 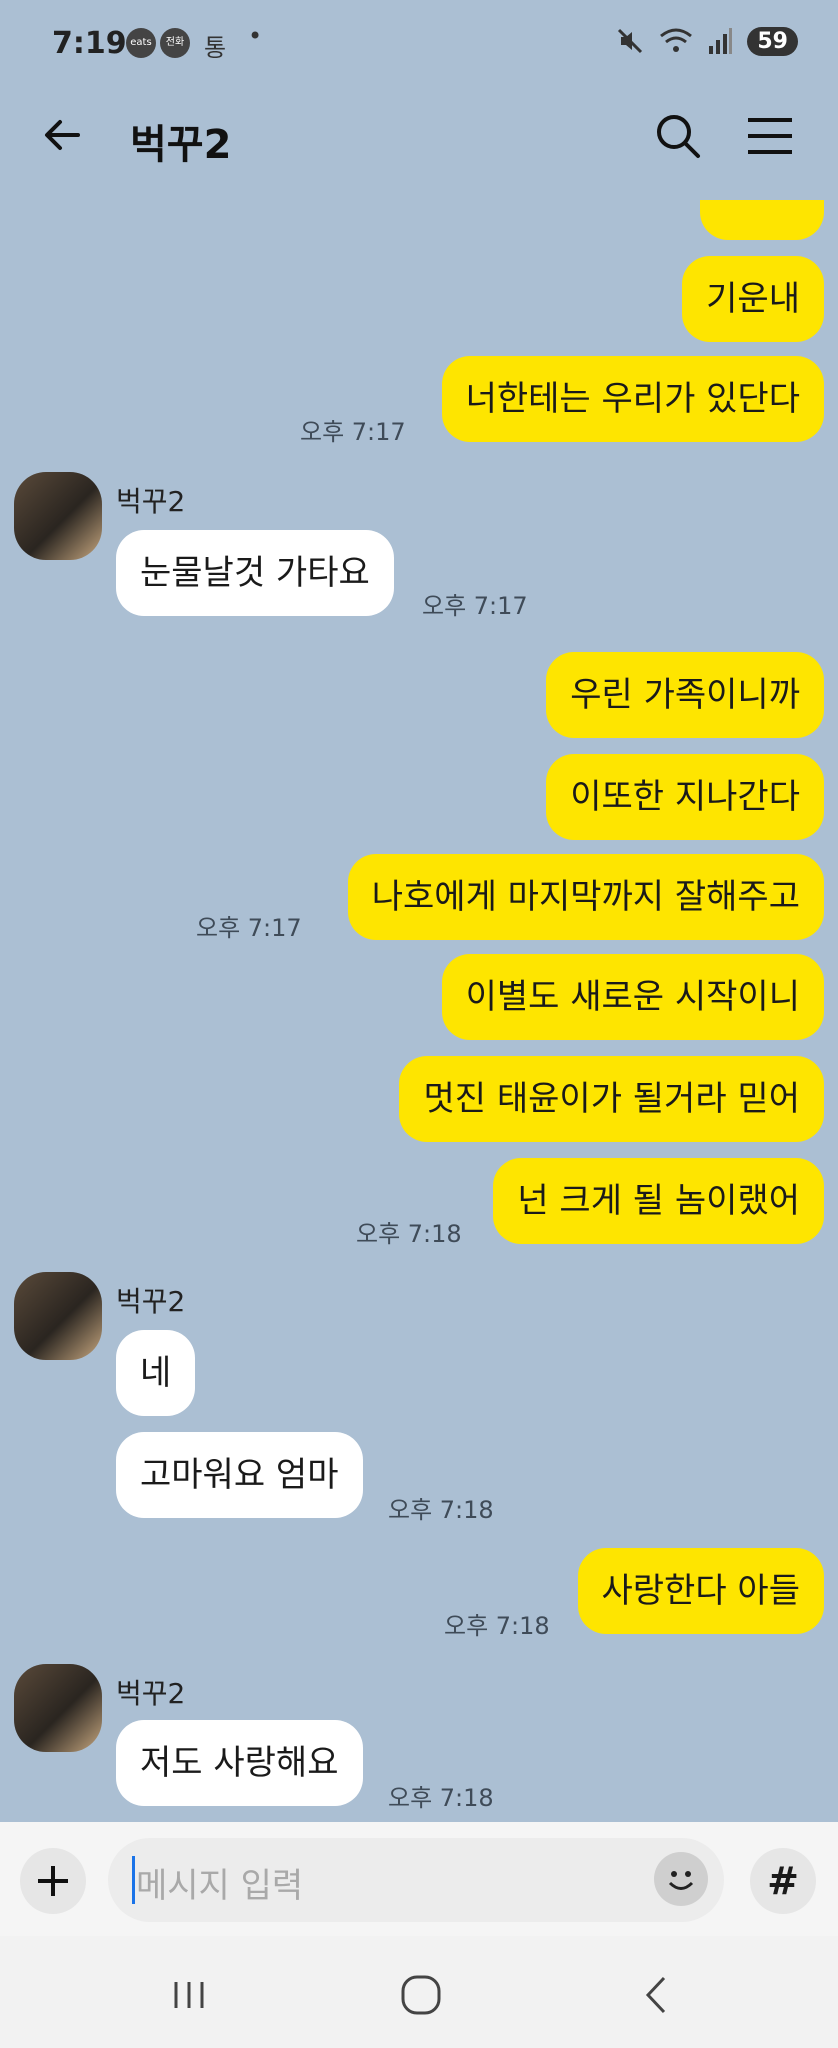 What do you see at coordinates (239, 1475) in the screenshot?
I see `message-bubble-theirs: 고마워요 엄마` at bounding box center [239, 1475].